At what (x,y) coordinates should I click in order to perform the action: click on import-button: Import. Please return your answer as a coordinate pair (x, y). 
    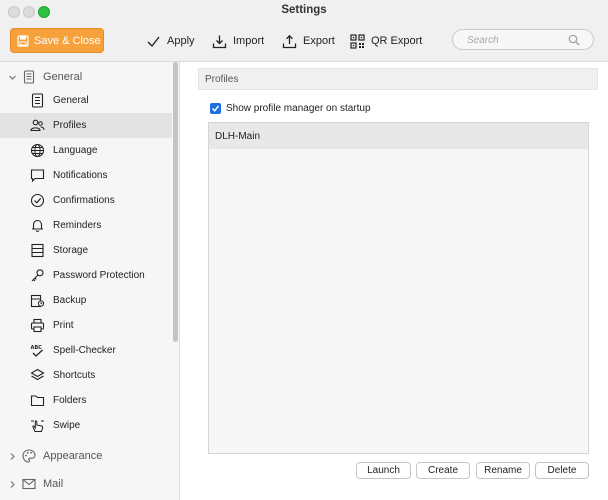
    Looking at the image, I should click on (238, 41).